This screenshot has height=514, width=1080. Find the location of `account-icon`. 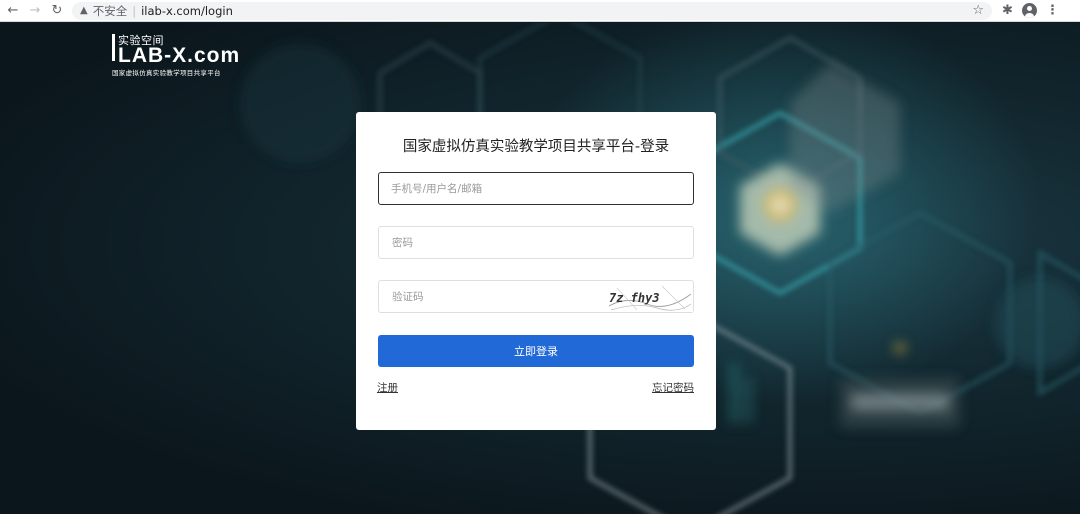

account-icon is located at coordinates (1029, 10).